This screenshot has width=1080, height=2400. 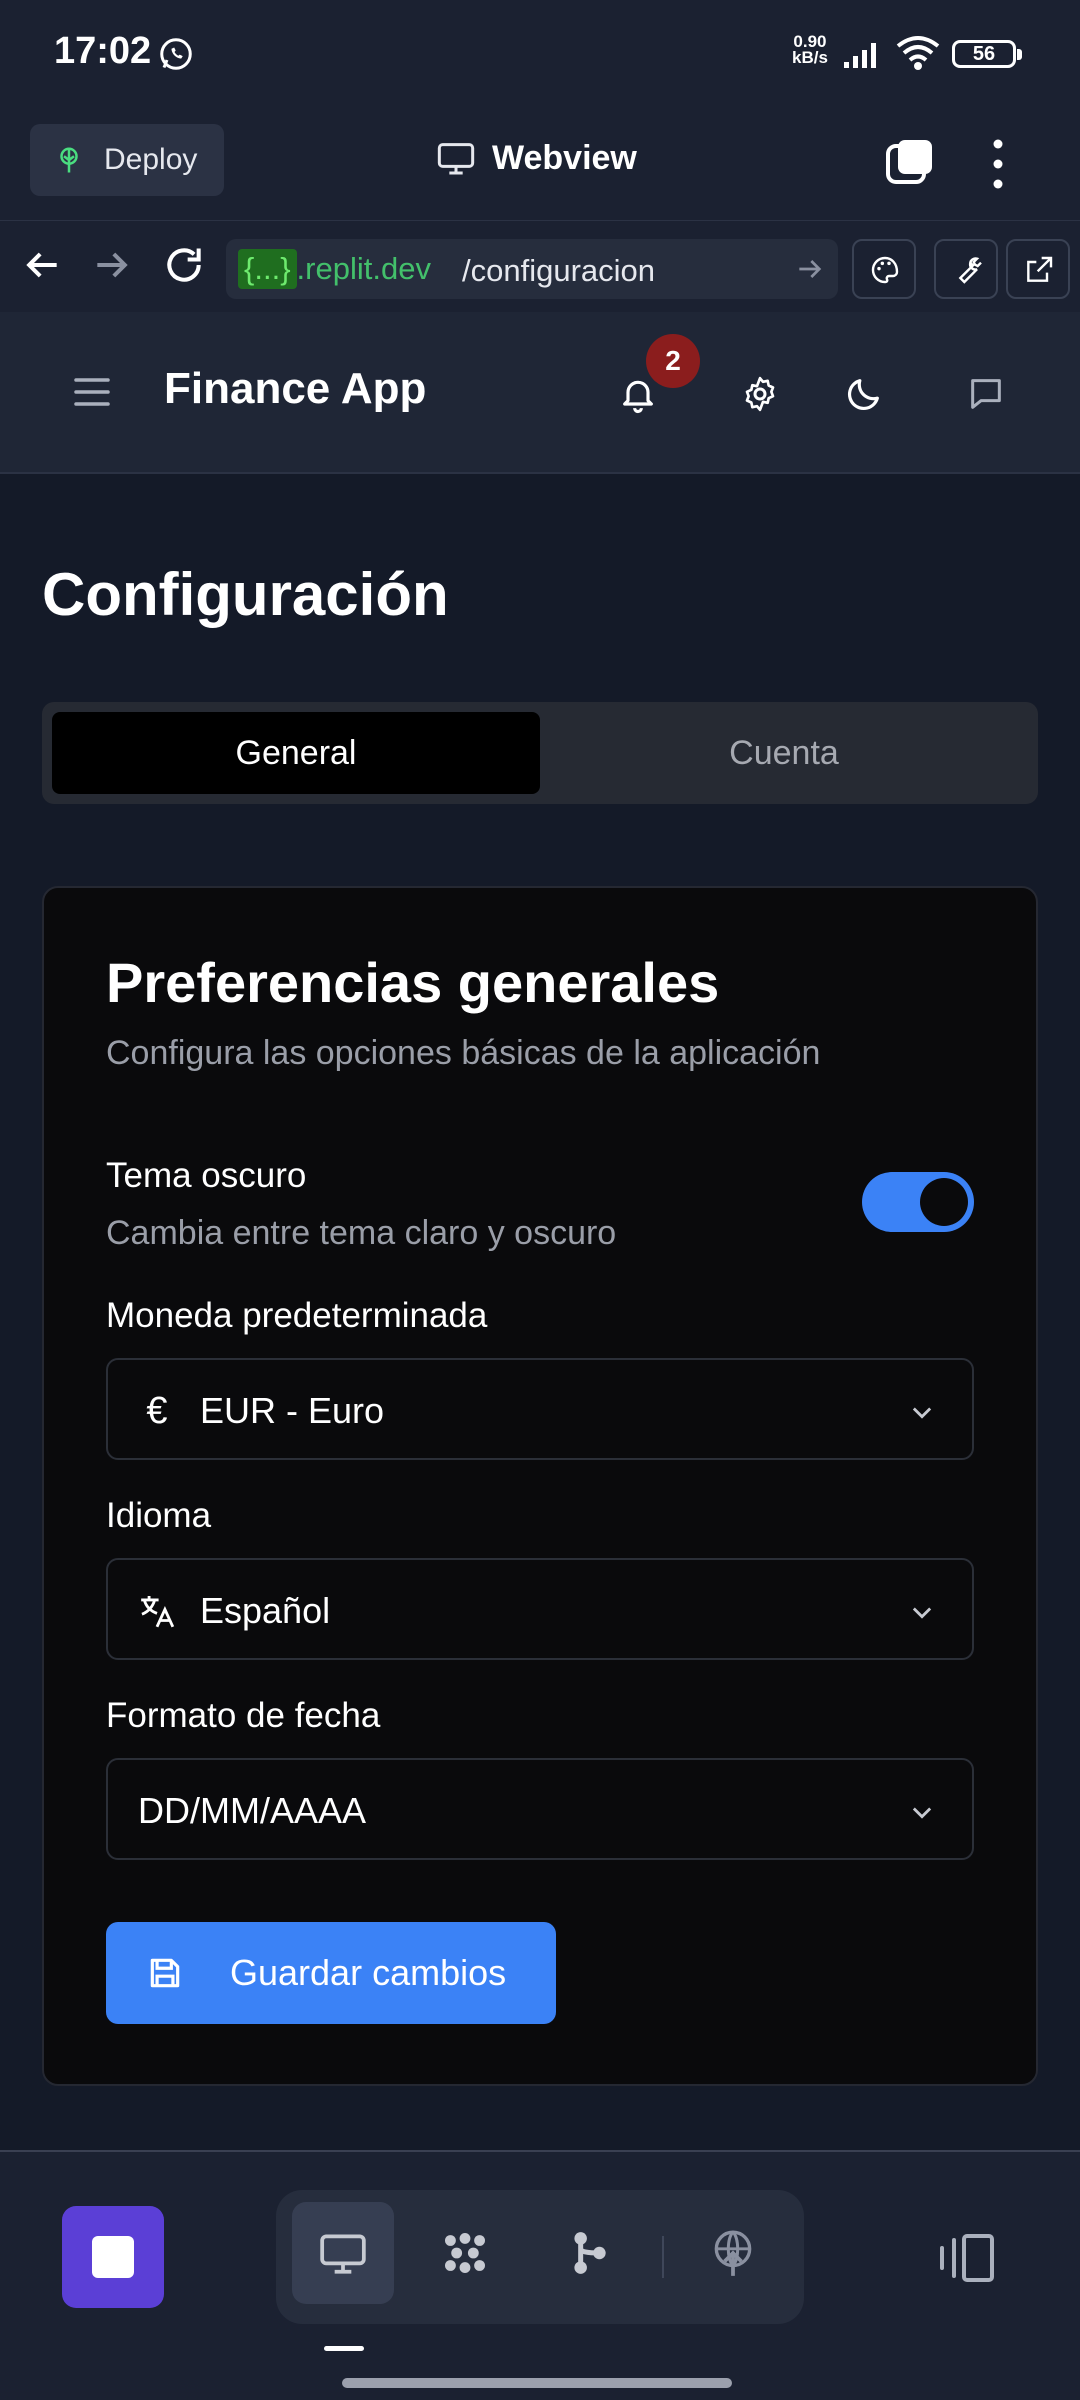 I want to click on git-branch-icon, so click(x=590, y=2253).